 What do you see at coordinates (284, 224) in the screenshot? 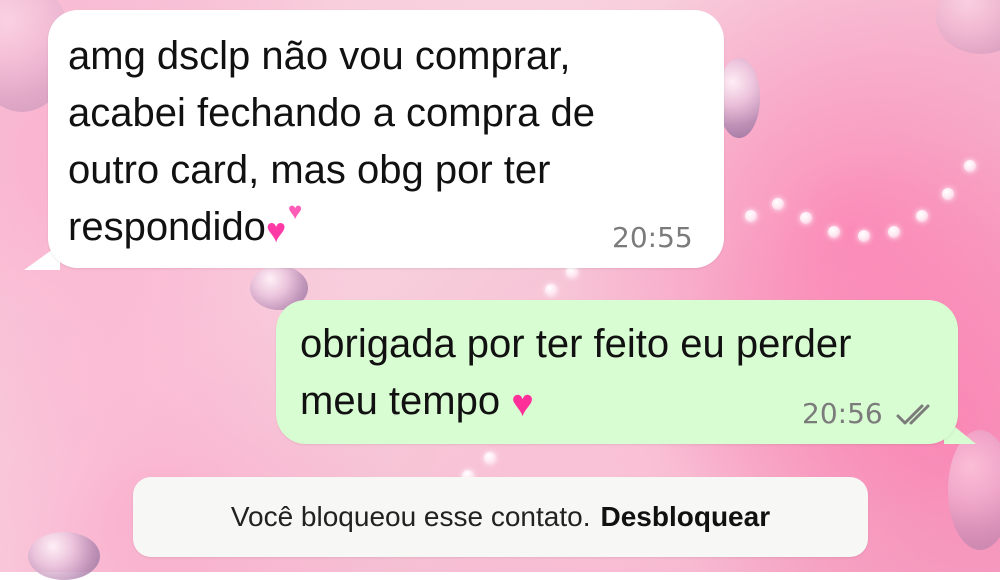
I see `two-hearts-emoji: ♥ ♥` at bounding box center [284, 224].